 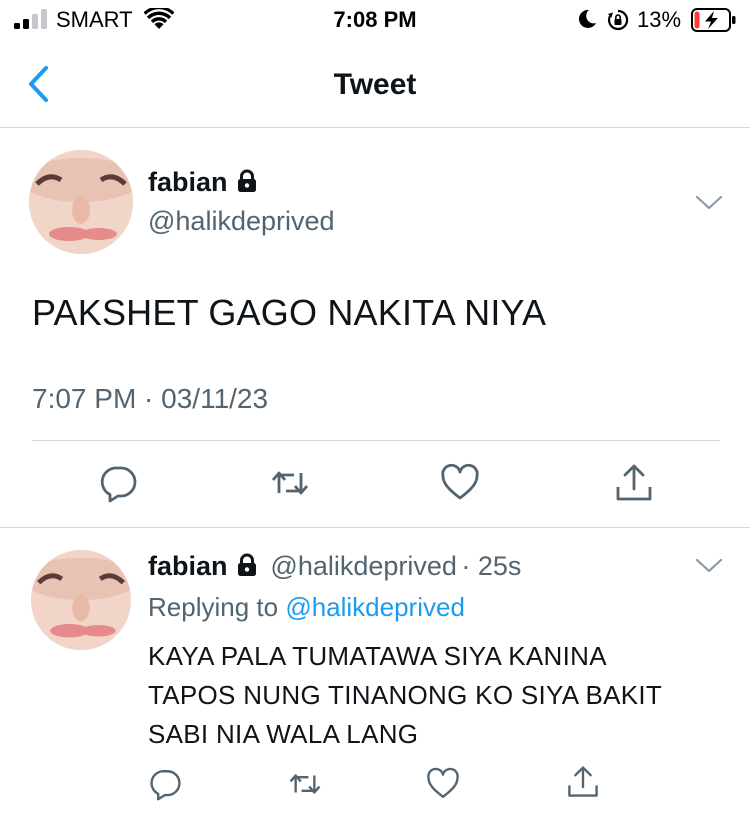 What do you see at coordinates (618, 20) in the screenshot?
I see `rotation-lock-icon` at bounding box center [618, 20].